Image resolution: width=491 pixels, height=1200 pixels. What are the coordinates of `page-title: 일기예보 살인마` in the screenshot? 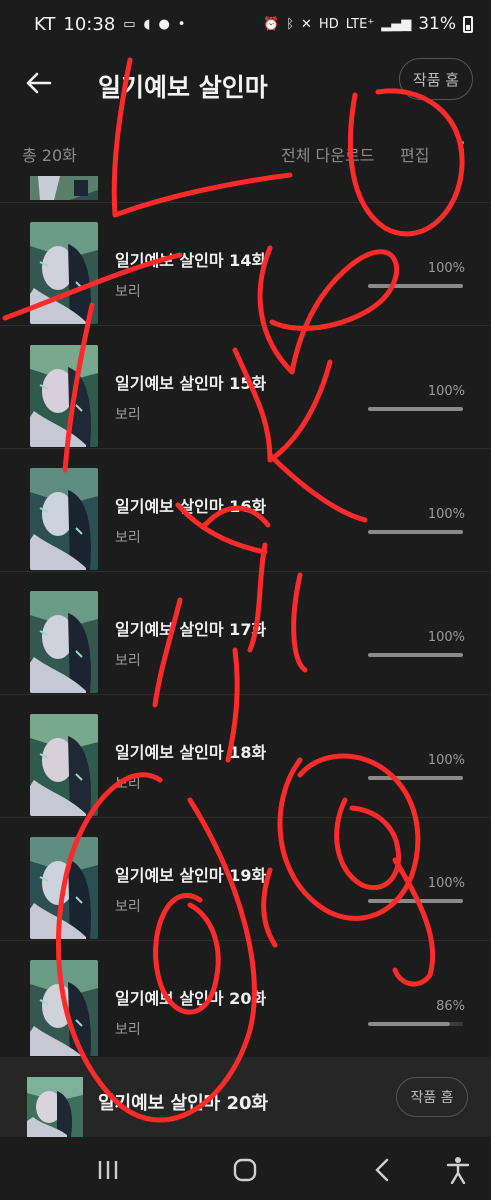 It's located at (183, 87).